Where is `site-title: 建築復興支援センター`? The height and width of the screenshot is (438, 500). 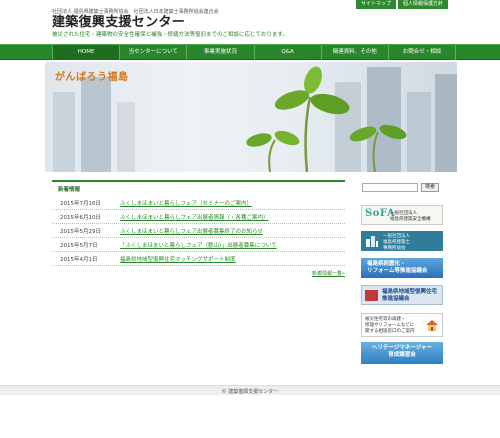
site-title: 建築復興支援センター is located at coordinates (252, 23).